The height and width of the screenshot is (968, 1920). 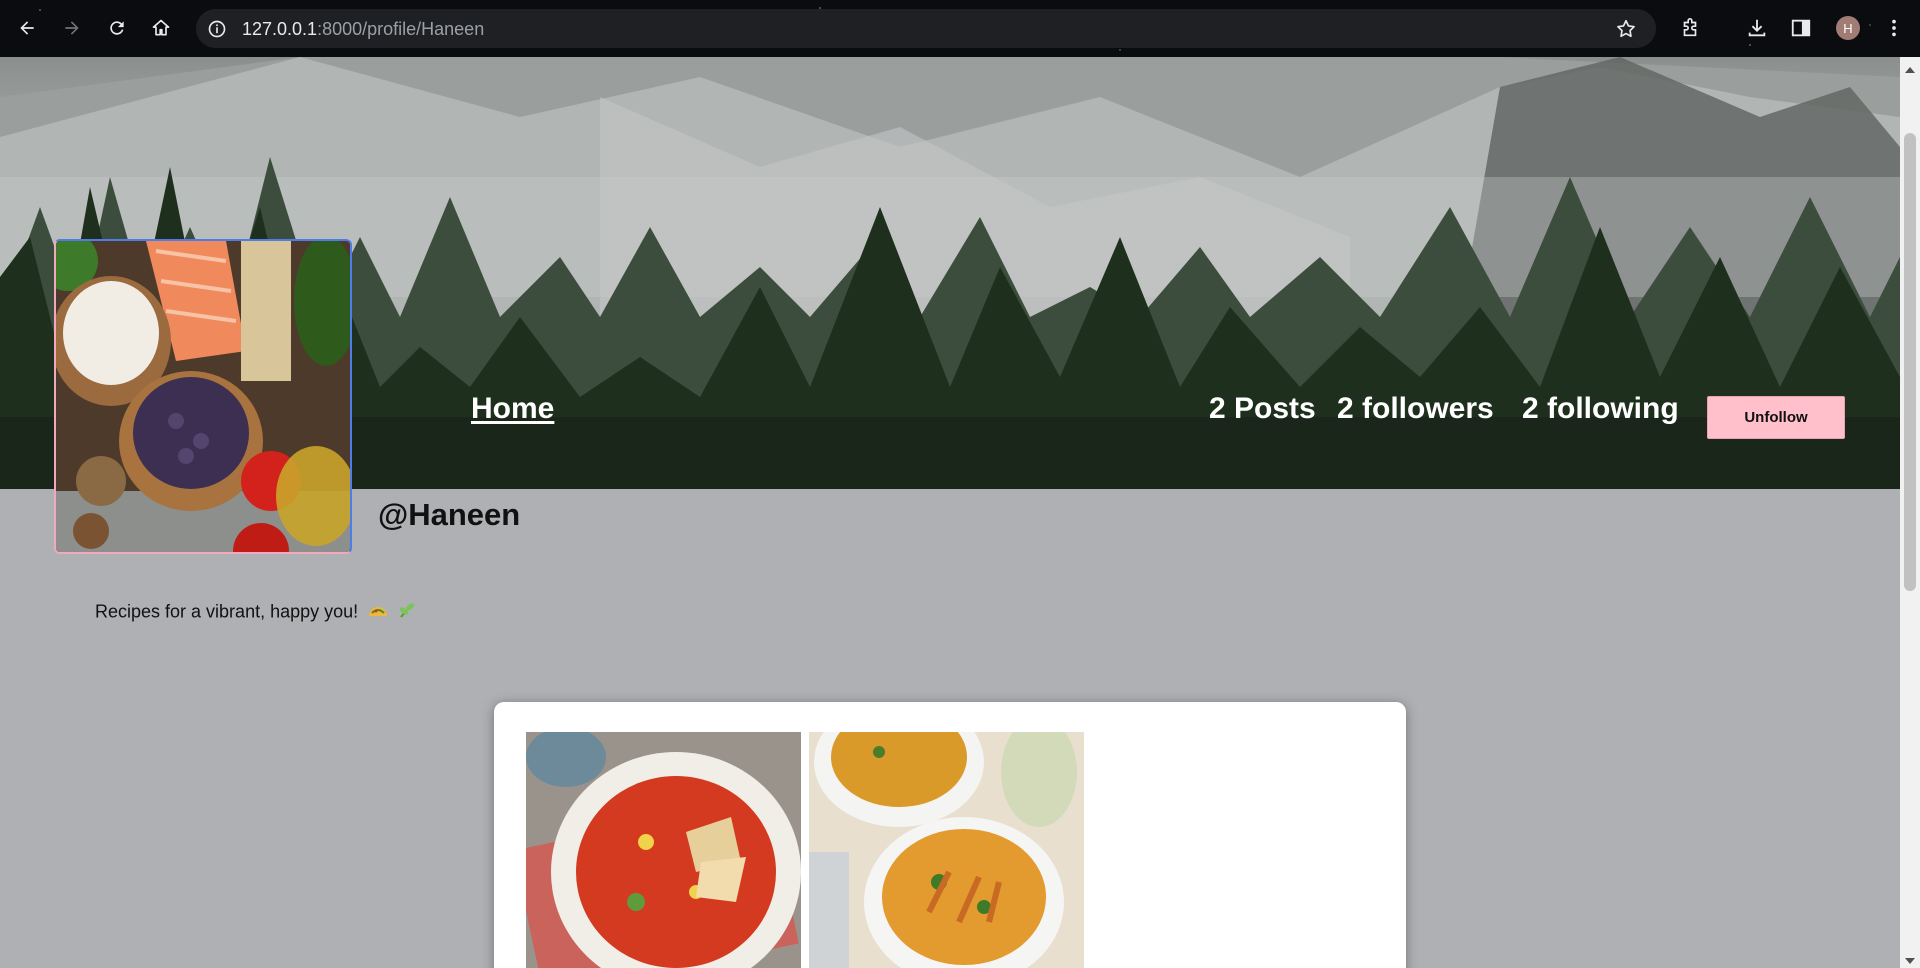 I want to click on pasta-image, so click(x=946, y=850).